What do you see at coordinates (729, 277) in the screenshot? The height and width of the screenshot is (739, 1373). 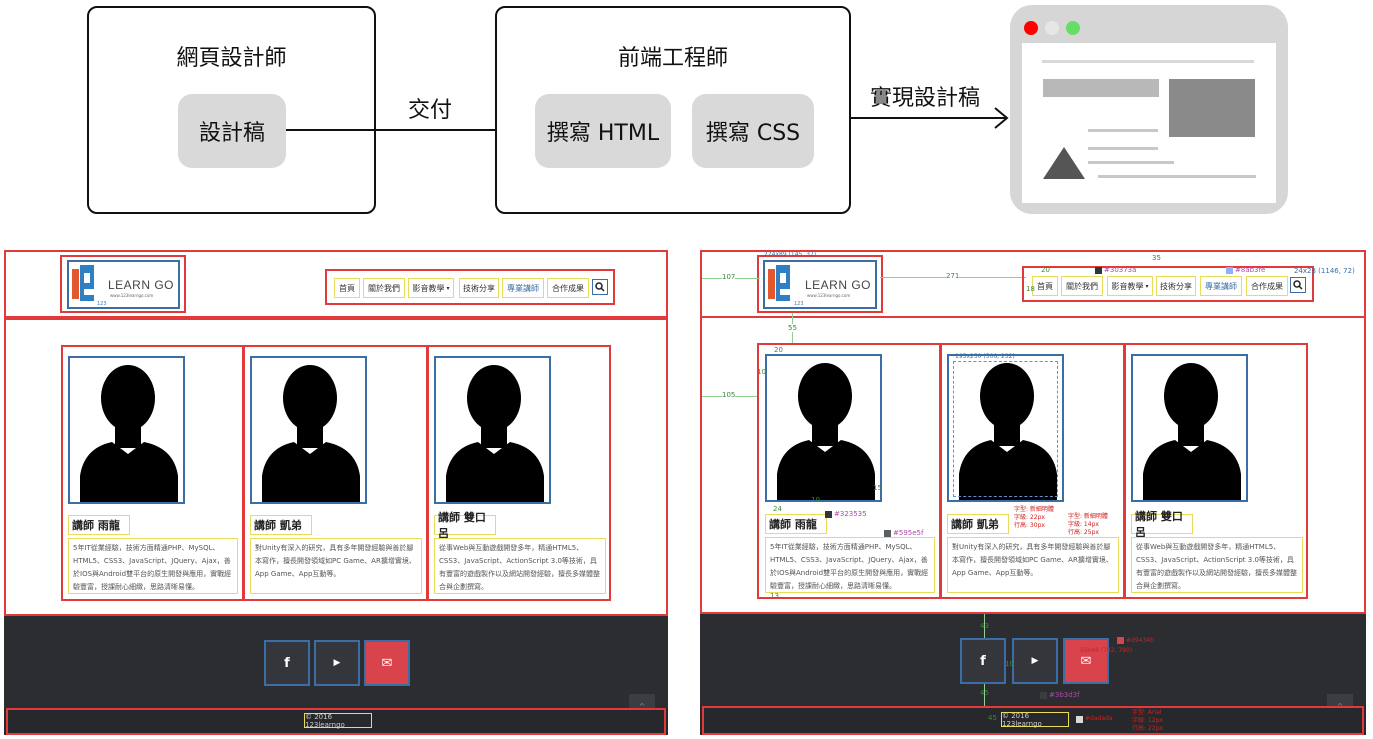 I see `spacing-value: 107` at bounding box center [729, 277].